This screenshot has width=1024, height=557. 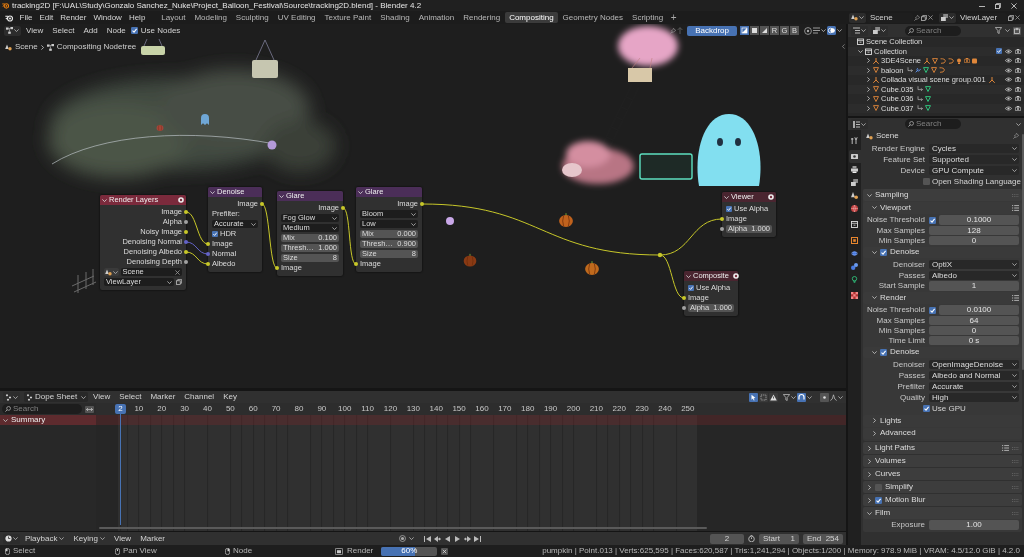 What do you see at coordinates (437, 538) in the screenshot?
I see `previous-keyframe-icon` at bounding box center [437, 538].